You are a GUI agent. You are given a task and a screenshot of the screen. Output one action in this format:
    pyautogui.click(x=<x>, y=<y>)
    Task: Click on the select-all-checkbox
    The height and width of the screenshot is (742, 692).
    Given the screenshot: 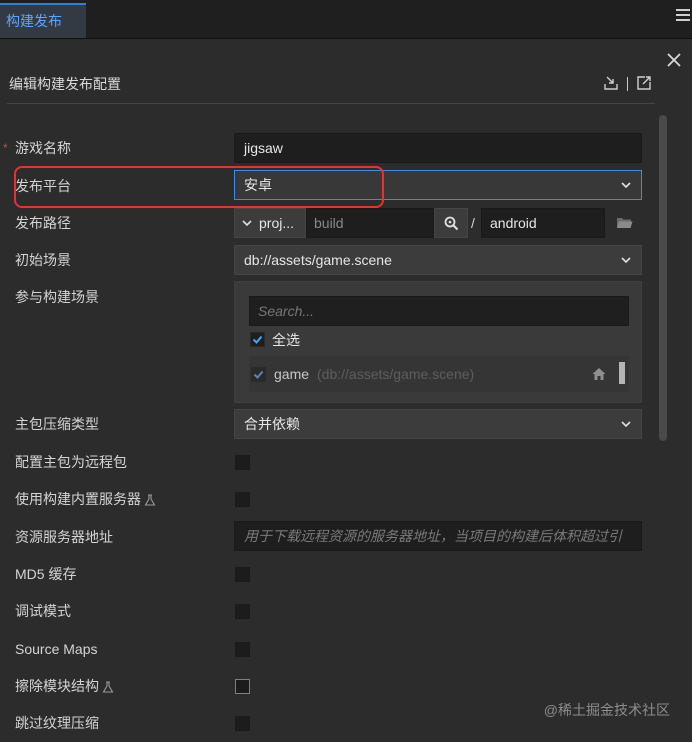 What is the action you would take?
    pyautogui.click(x=257, y=339)
    